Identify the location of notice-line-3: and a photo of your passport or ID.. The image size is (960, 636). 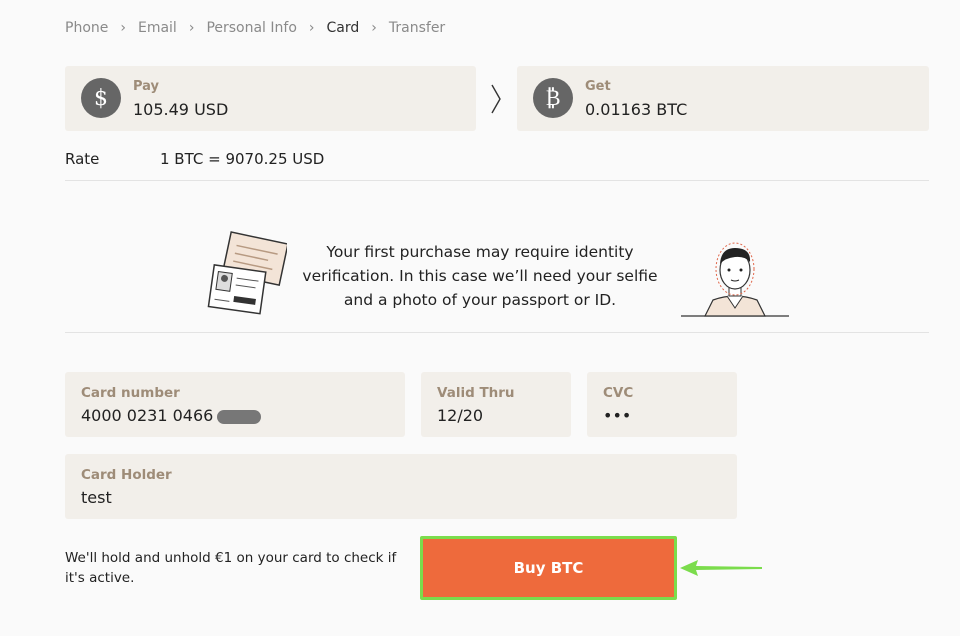
(480, 300).